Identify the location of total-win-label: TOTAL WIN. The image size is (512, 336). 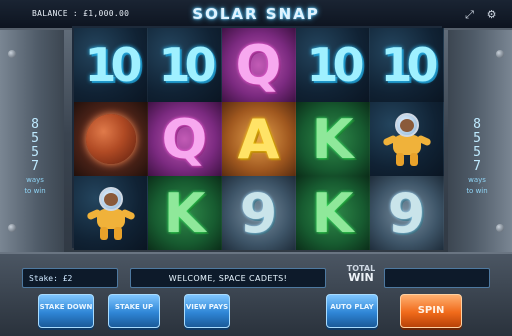
(361, 274).